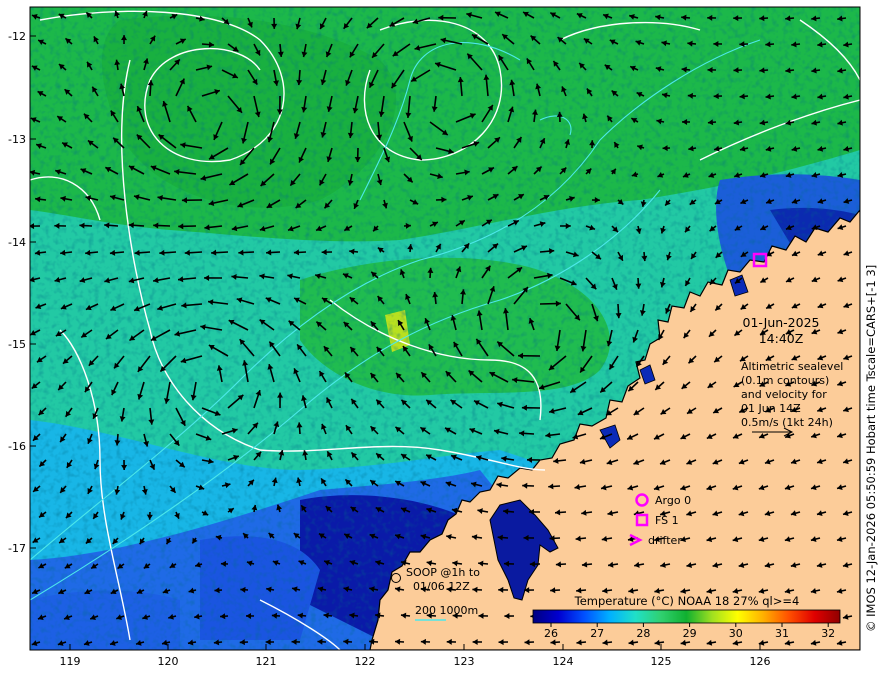 The image size is (880, 680). I want to click on soop-line-2: 01/06 12Z, so click(441, 586).